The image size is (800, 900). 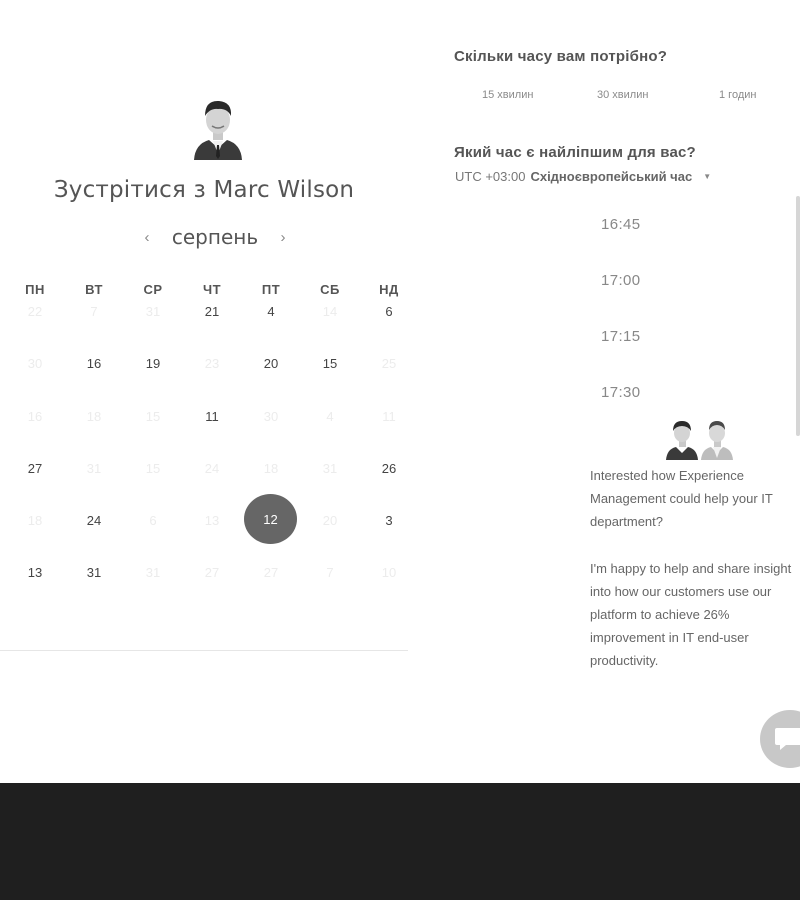 I want to click on chevron-right-icon: ›, so click(x=283, y=237).